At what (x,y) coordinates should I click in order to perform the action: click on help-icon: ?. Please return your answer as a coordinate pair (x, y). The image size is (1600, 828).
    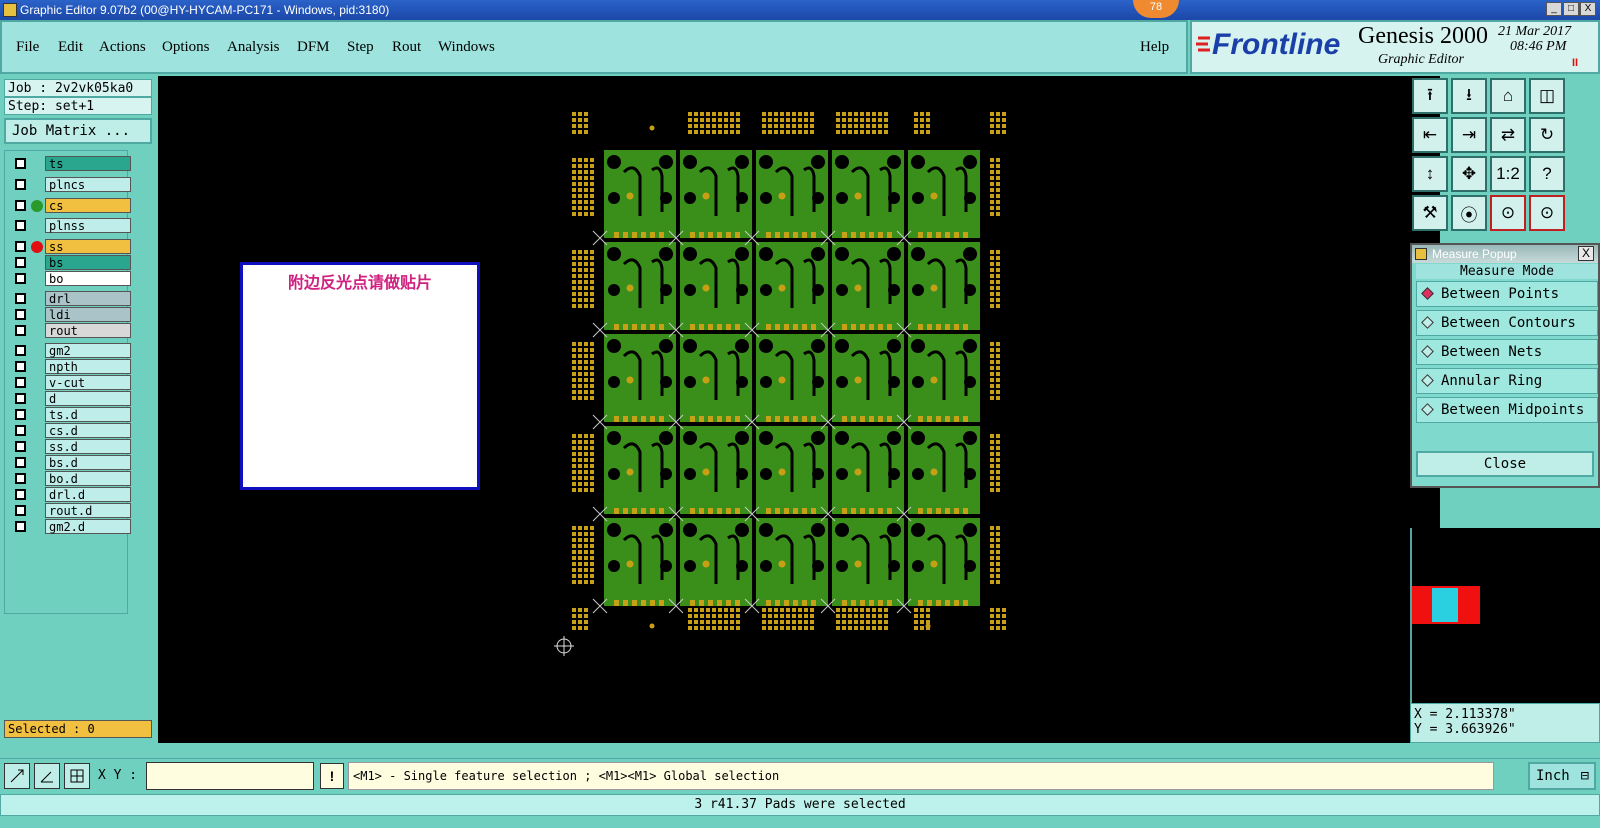
    Looking at the image, I should click on (1547, 174).